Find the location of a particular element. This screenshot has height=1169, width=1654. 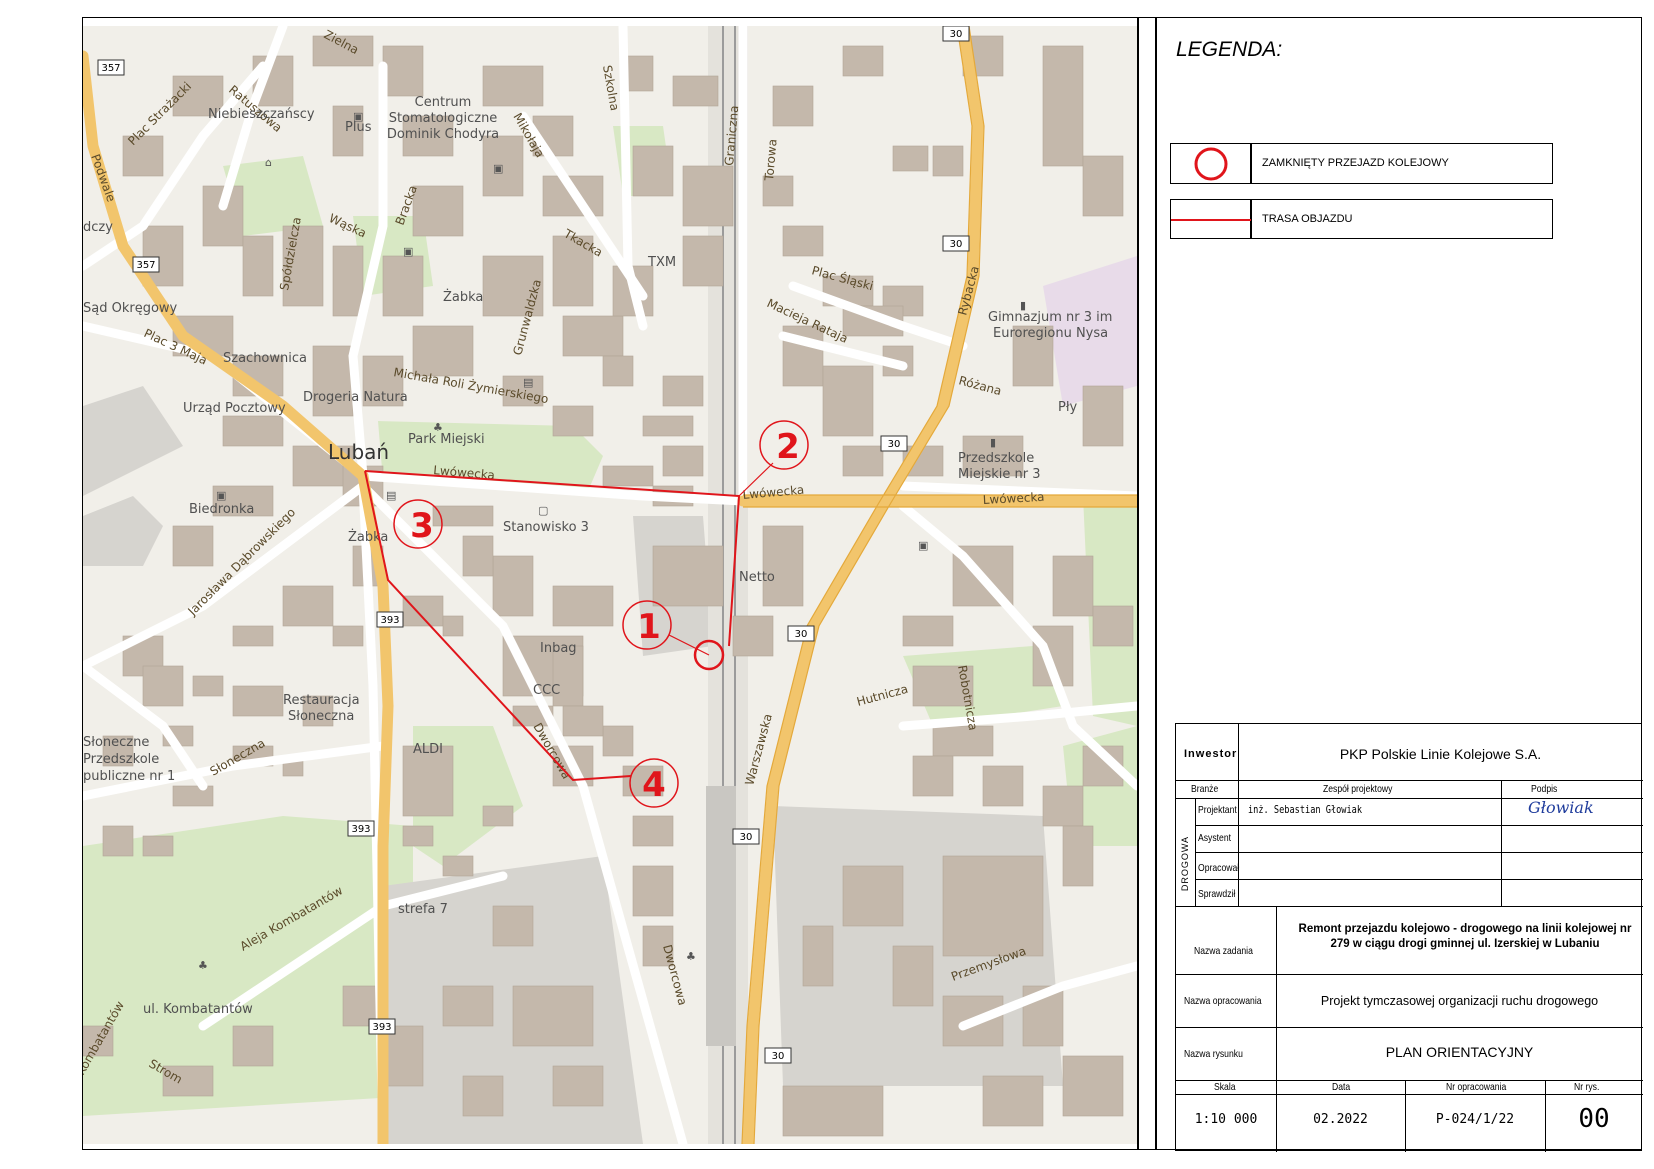

svg-text: Centrum is located at coordinates (443, 102).